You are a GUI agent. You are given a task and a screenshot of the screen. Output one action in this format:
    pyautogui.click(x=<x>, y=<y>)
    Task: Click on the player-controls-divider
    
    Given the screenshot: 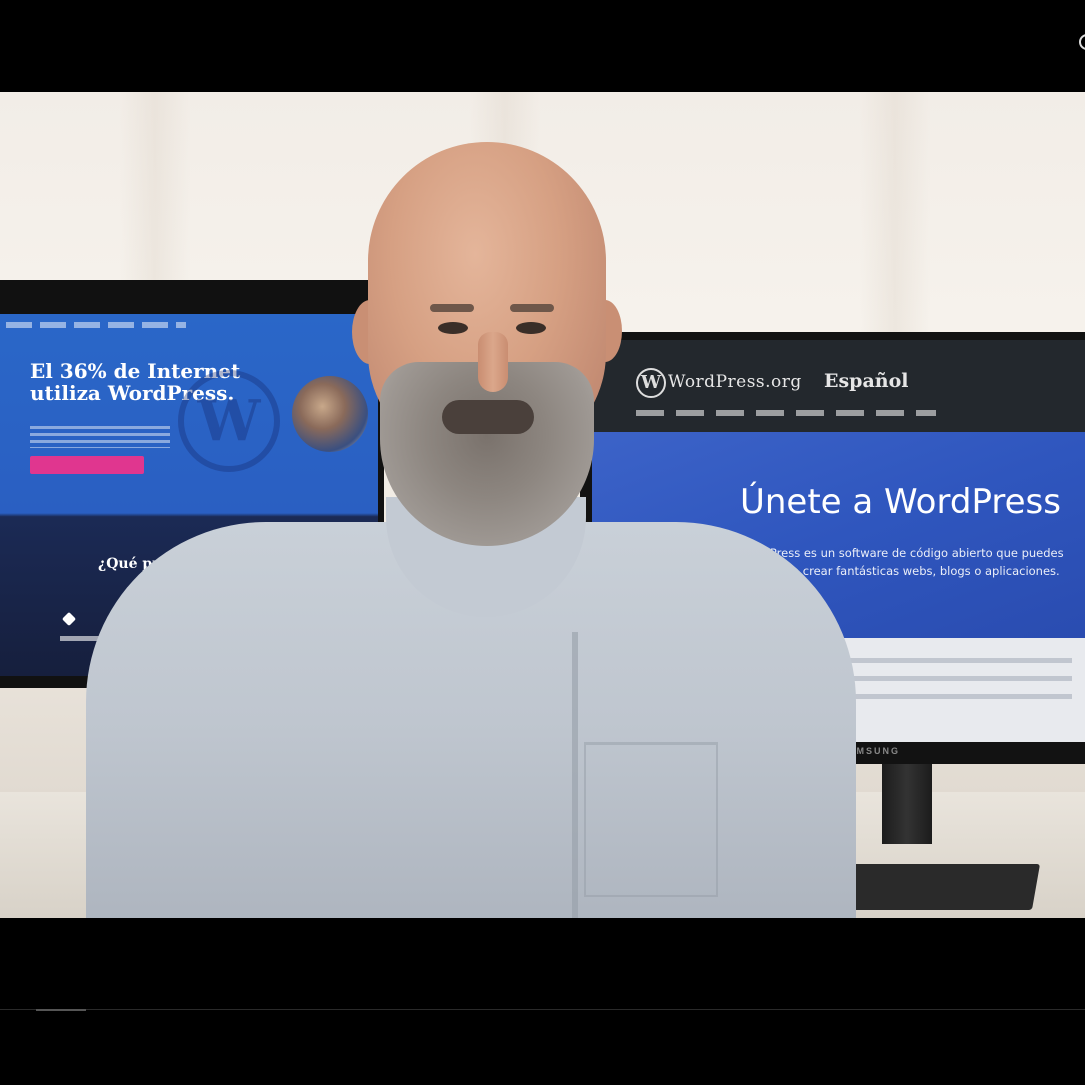 What is the action you would take?
    pyautogui.click(x=542, y=1009)
    